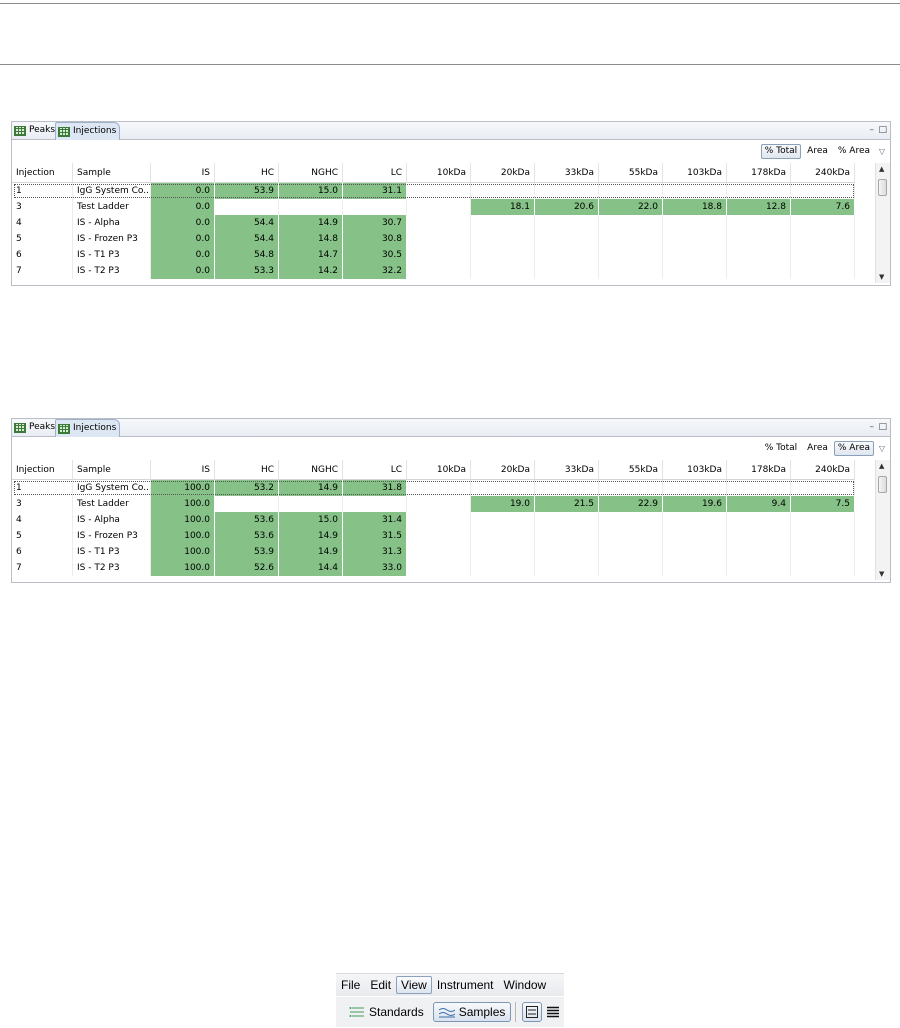  I want to click on value-cell-hc: 53.3, so click(247, 271).